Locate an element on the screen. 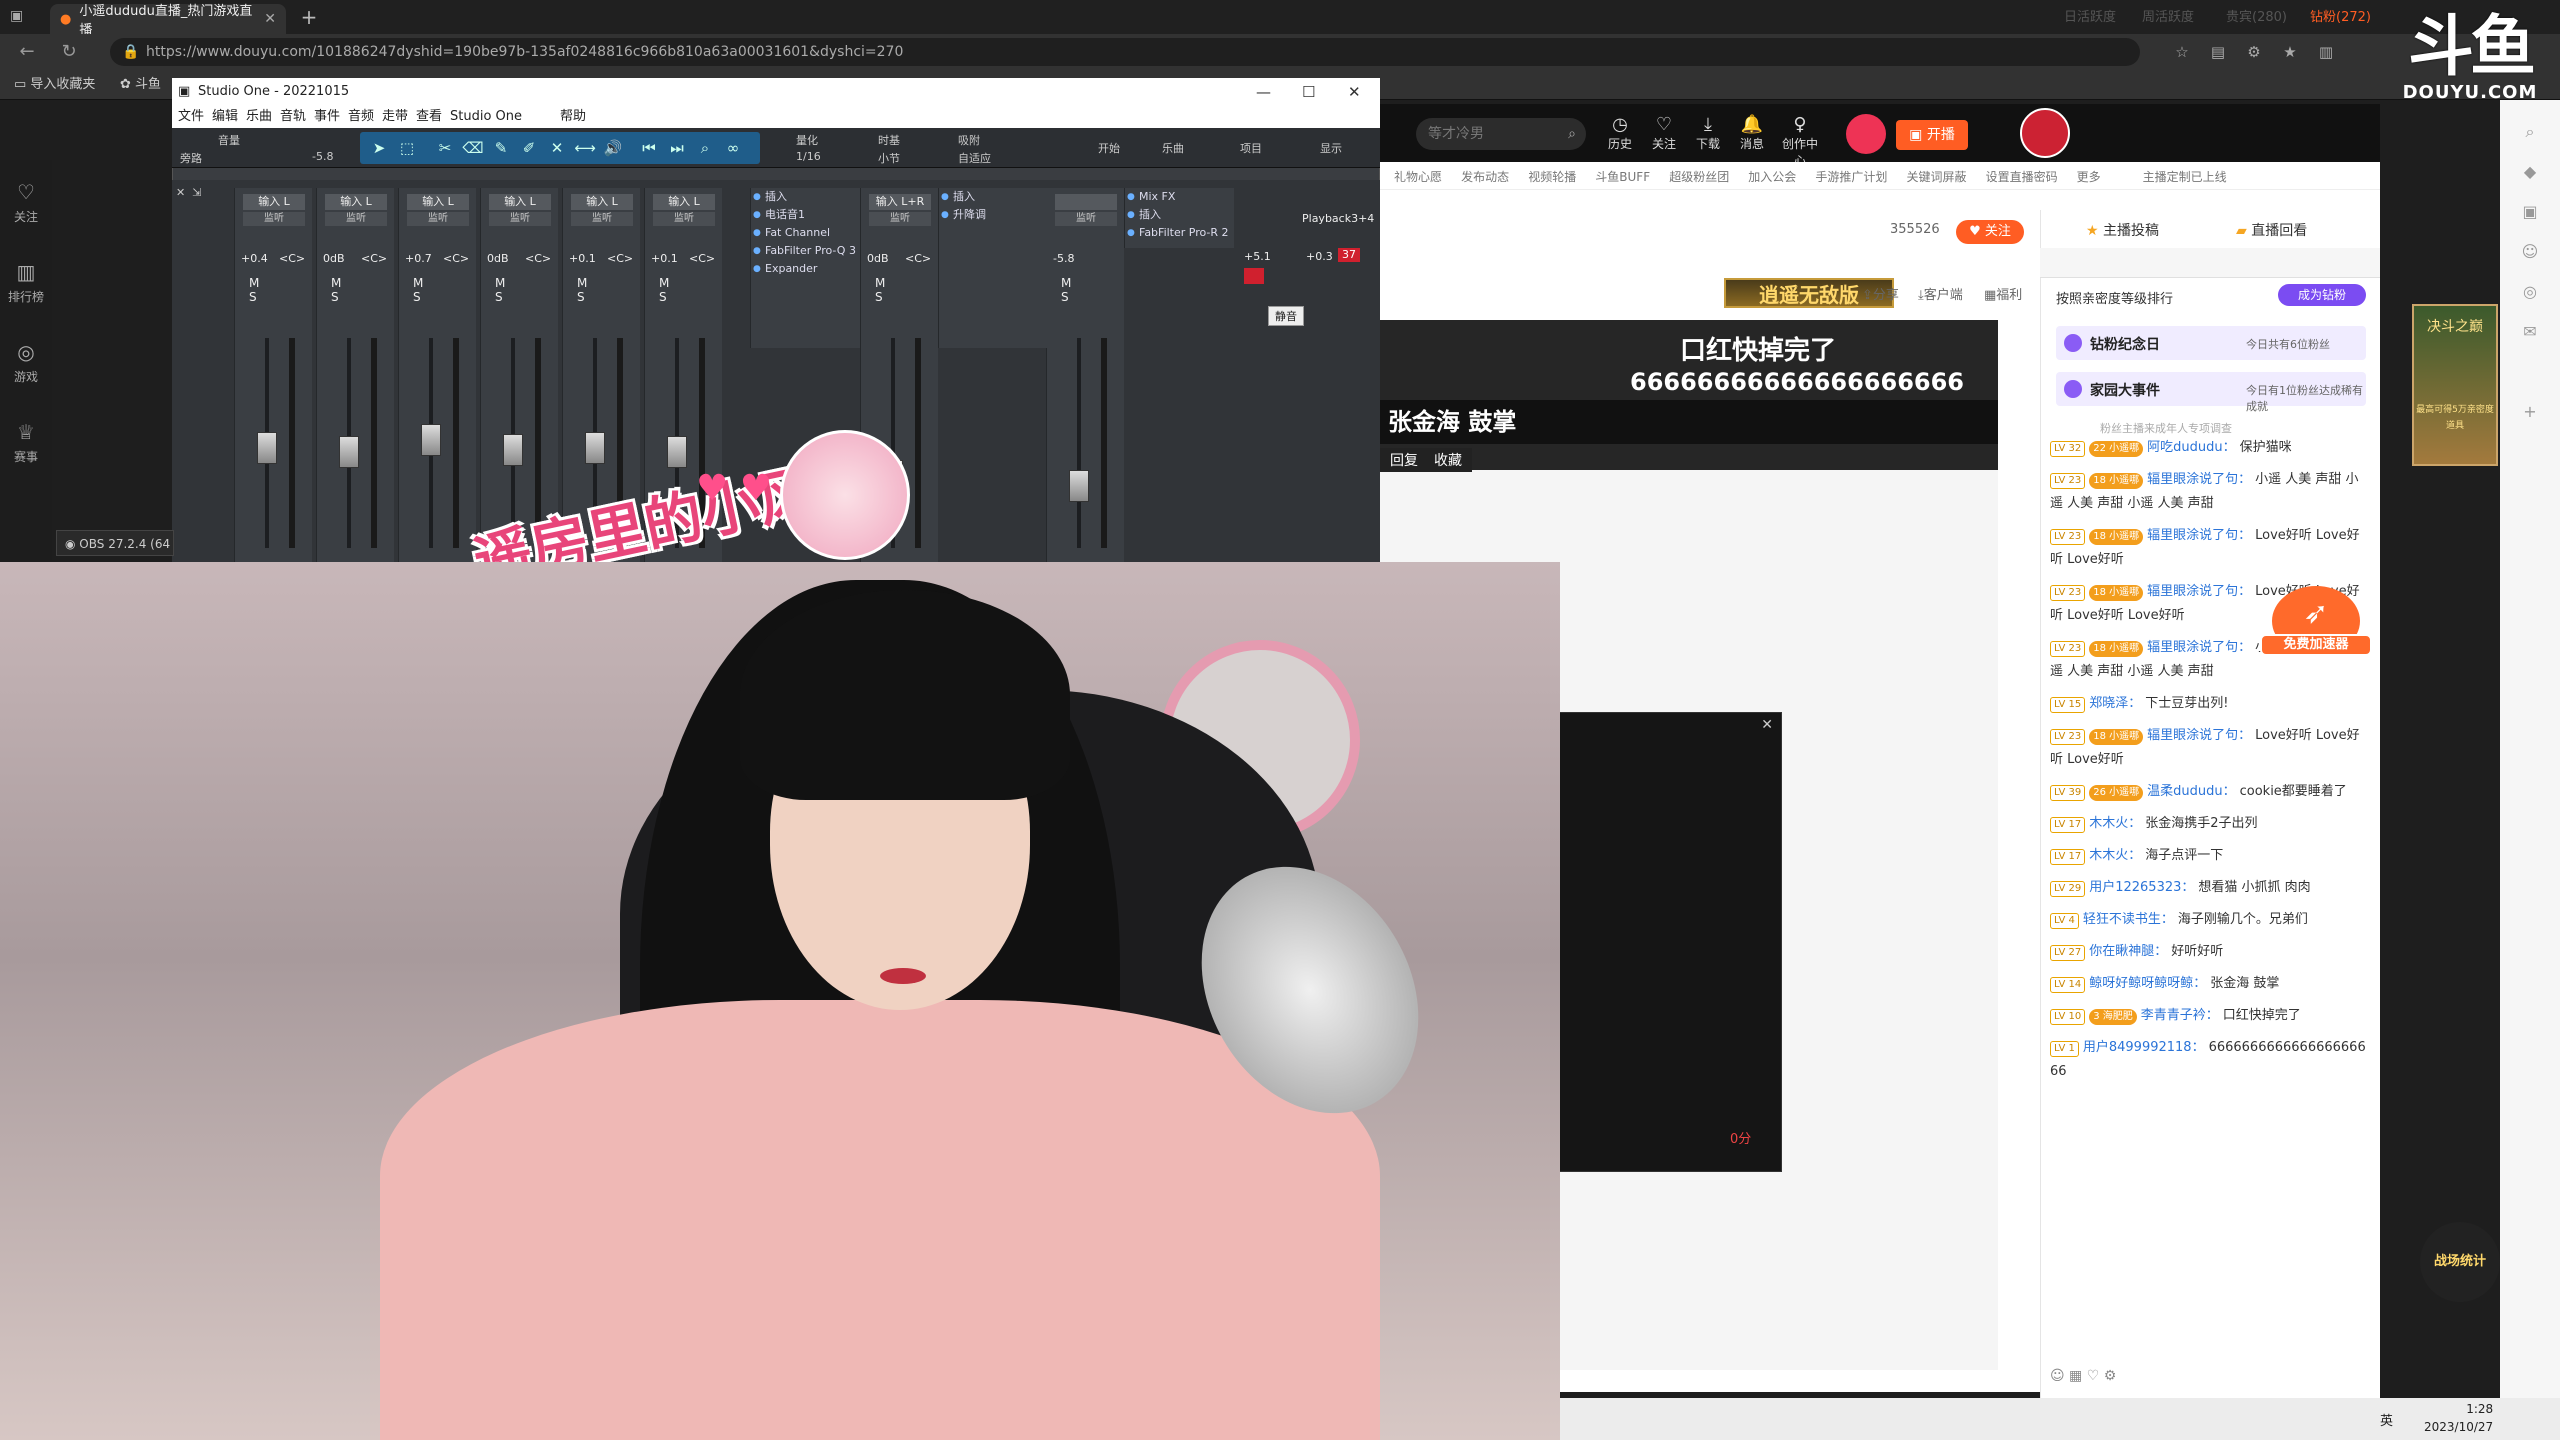  tab-daily: 日活跃度 is located at coordinates (2090, 15).